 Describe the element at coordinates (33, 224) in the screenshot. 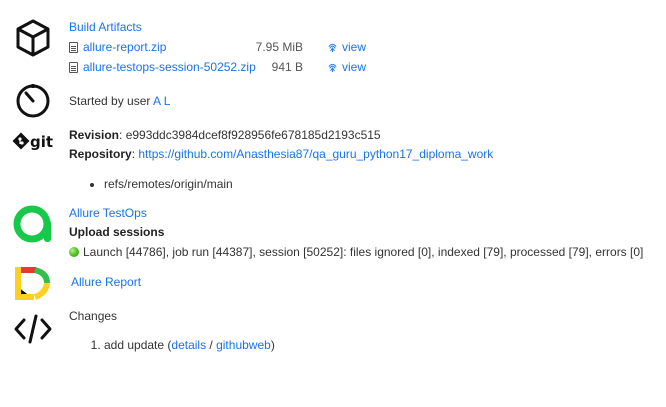

I see `allure-testops-logo-icon` at that location.